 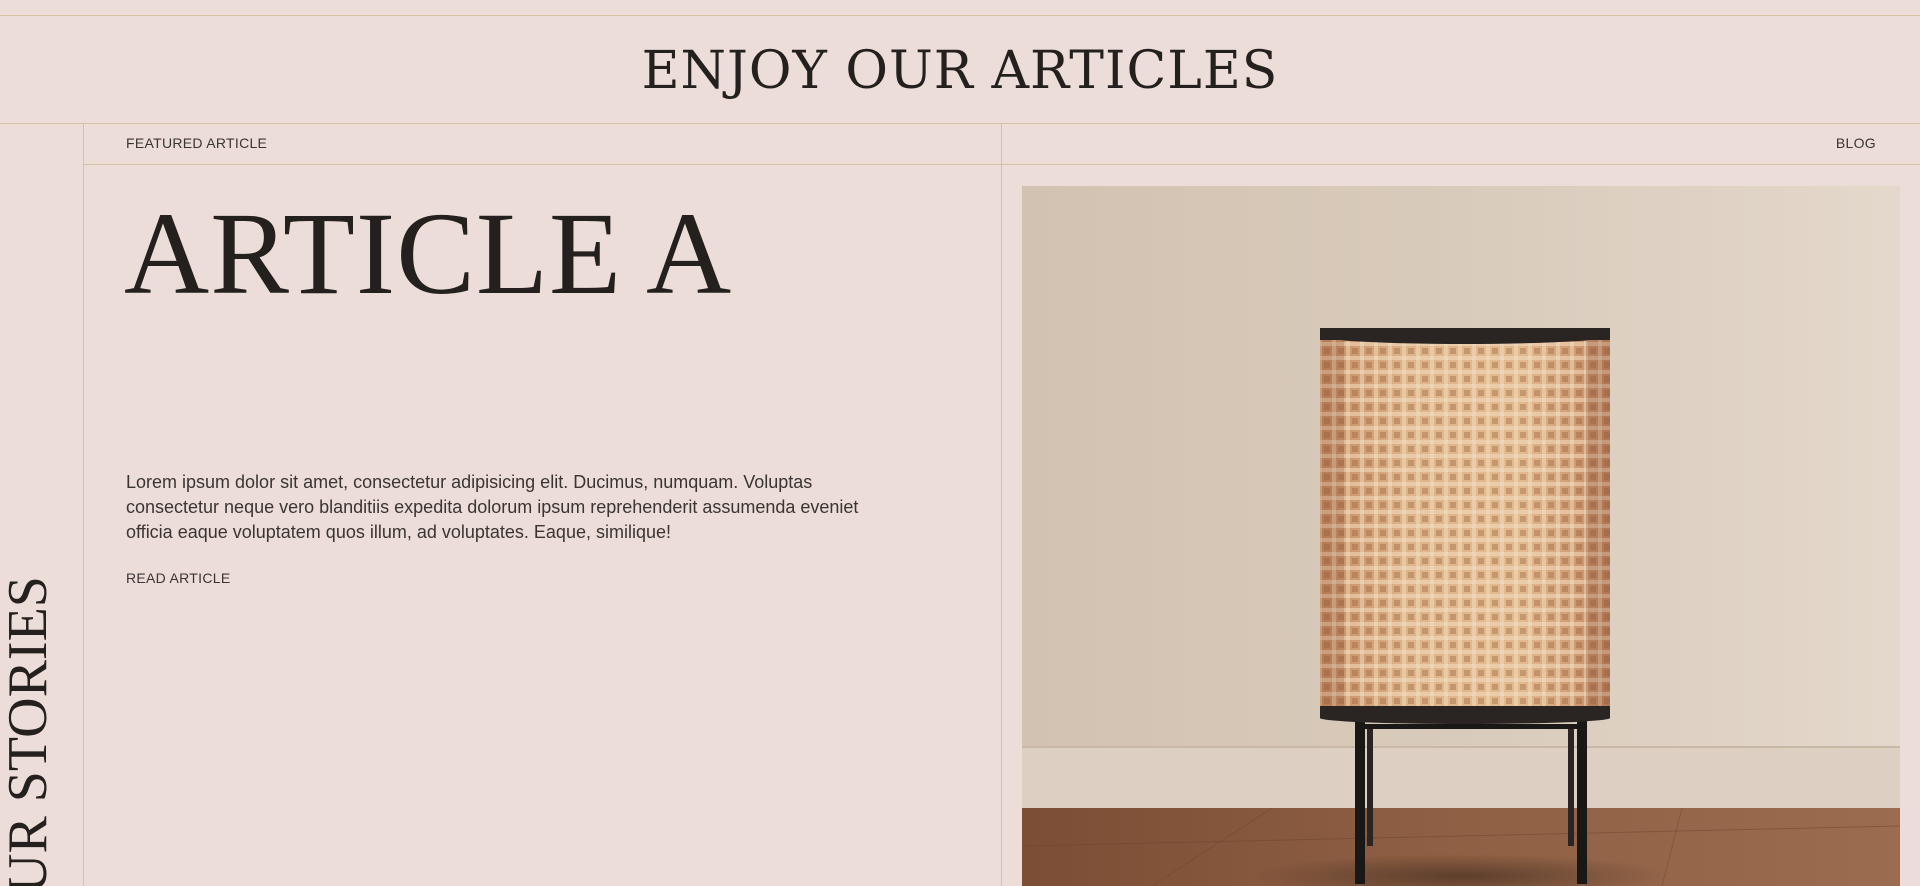 What do you see at coordinates (83, 504) in the screenshot?
I see `sidebar-rule` at bounding box center [83, 504].